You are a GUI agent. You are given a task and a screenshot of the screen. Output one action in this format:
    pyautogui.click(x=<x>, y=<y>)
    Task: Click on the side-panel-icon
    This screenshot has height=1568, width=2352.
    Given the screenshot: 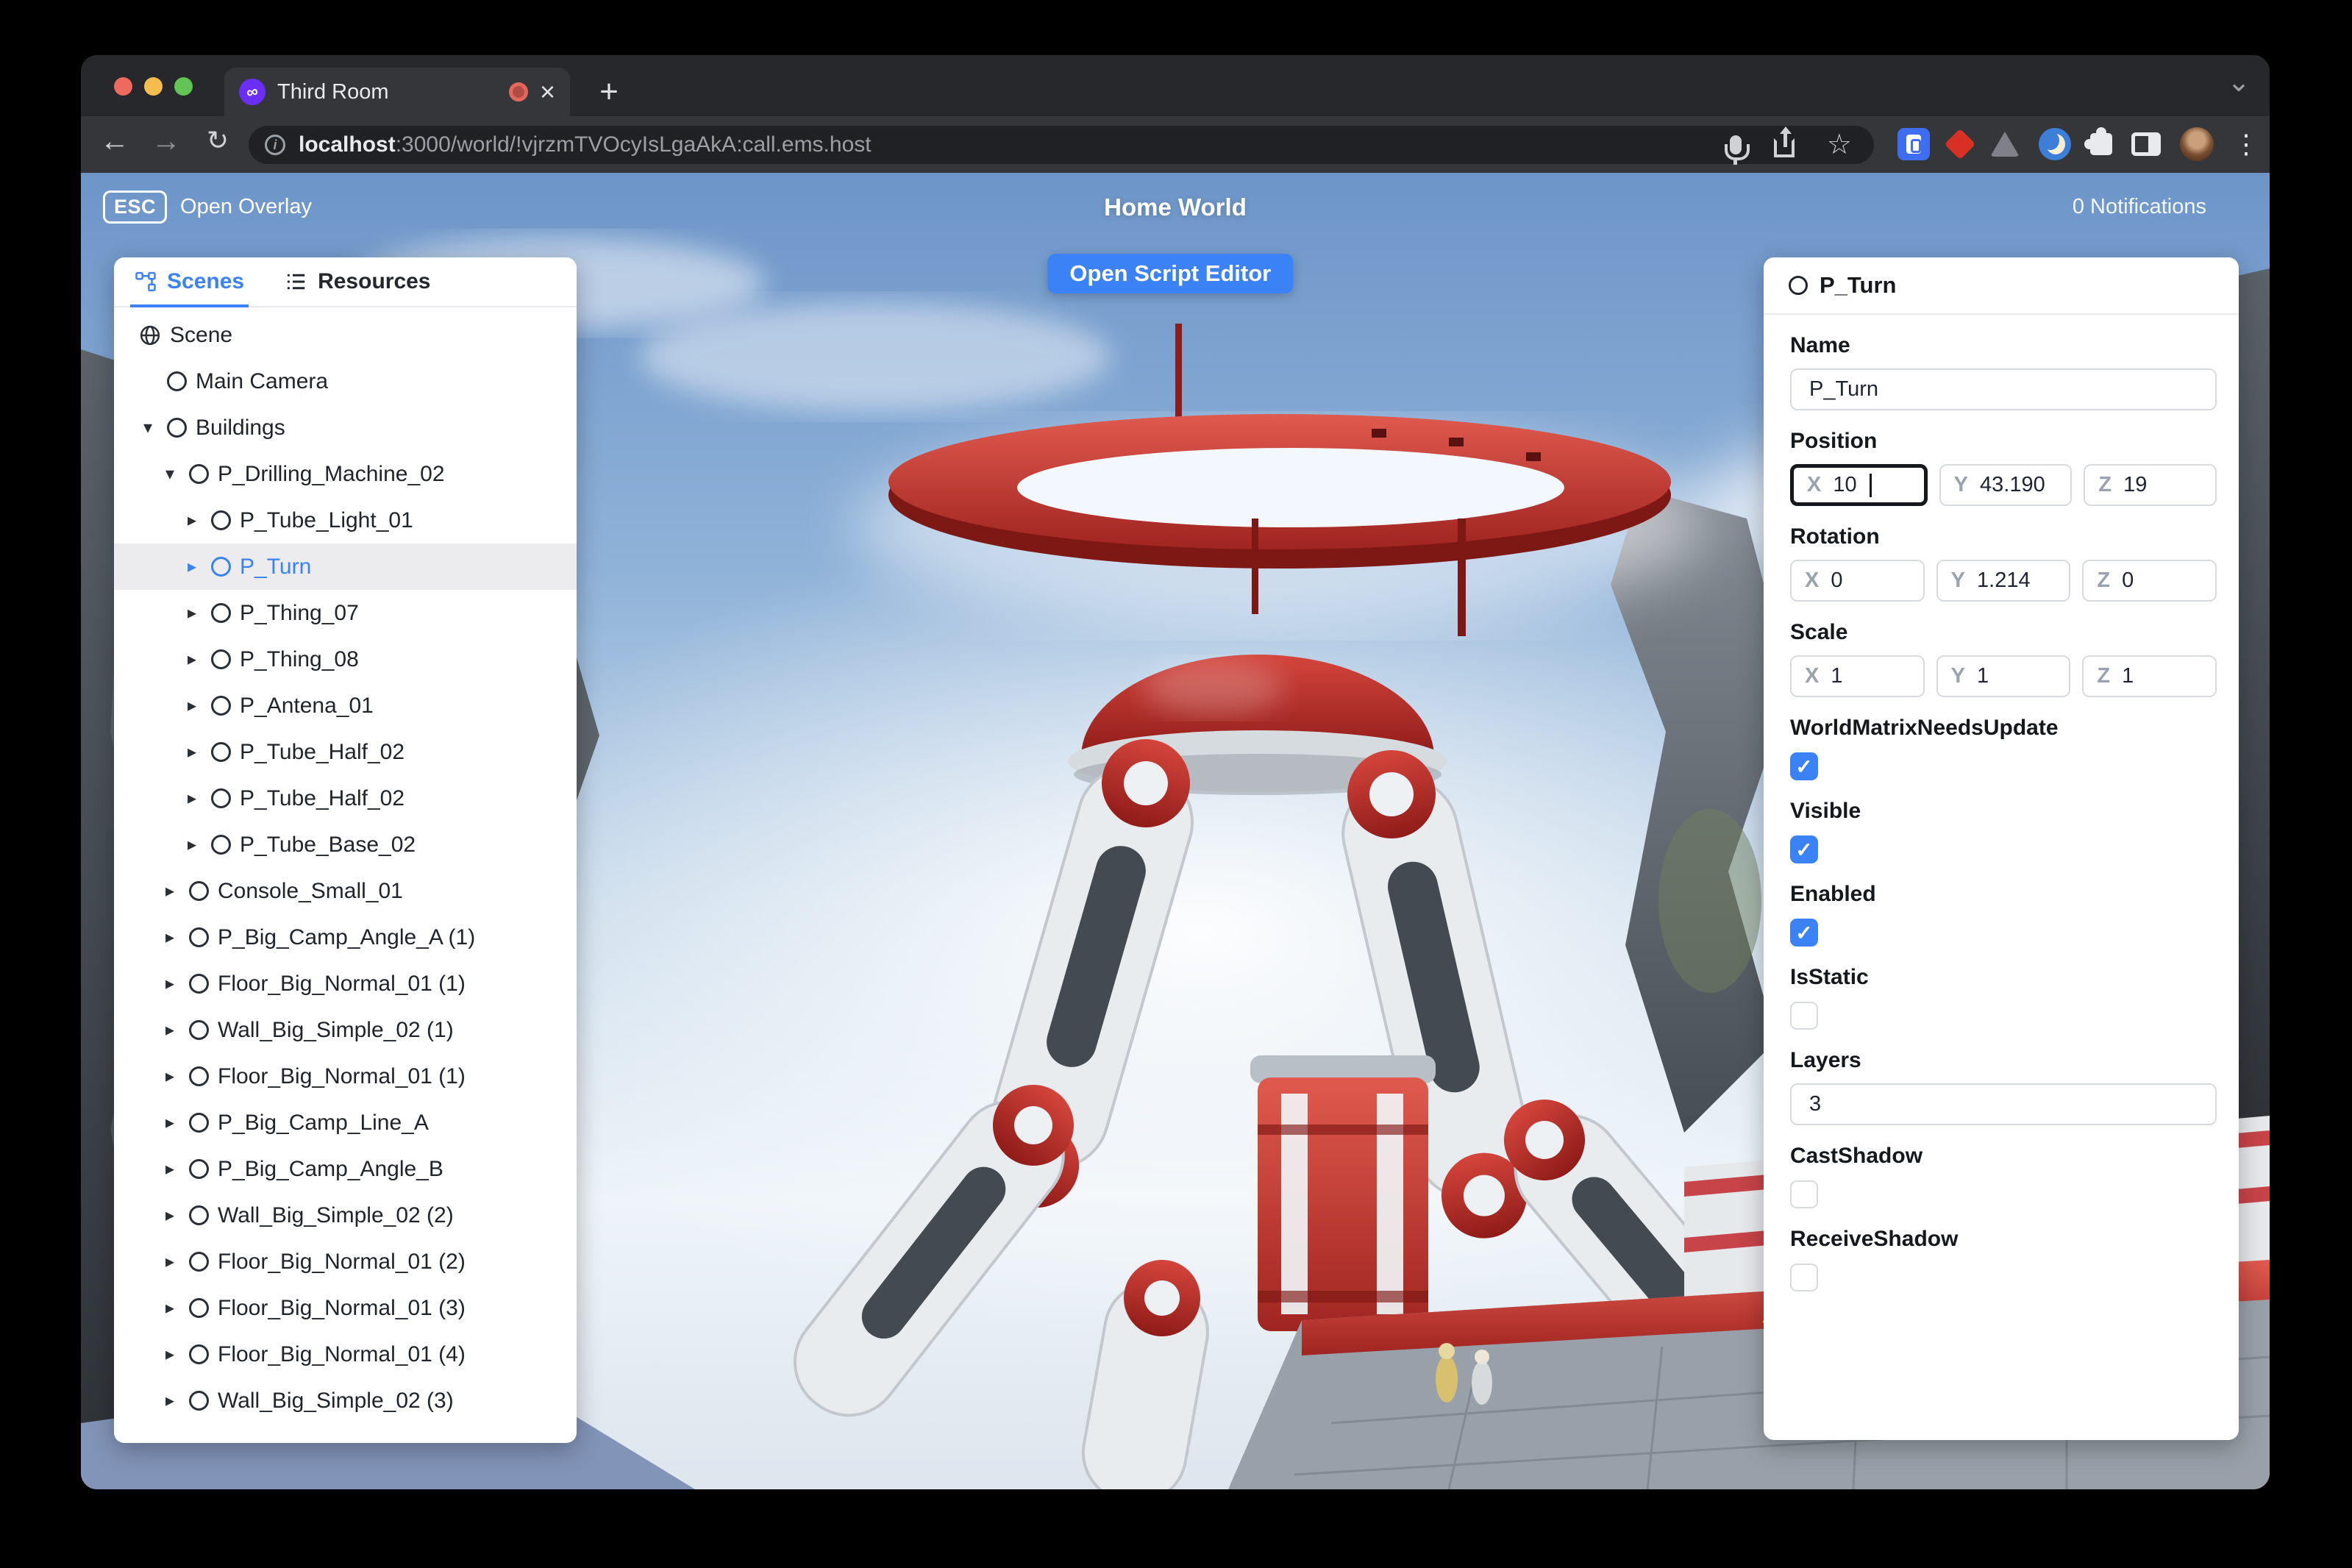 What is the action you would take?
    pyautogui.click(x=2146, y=144)
    